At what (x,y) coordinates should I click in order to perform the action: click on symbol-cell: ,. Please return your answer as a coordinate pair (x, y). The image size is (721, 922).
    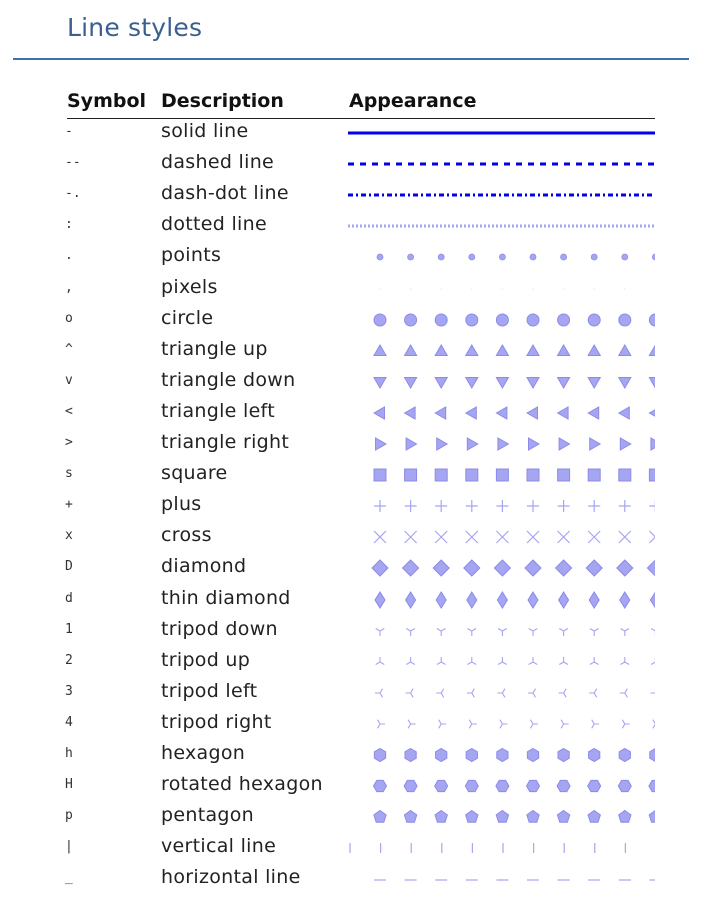
    Looking at the image, I should click on (69, 287).